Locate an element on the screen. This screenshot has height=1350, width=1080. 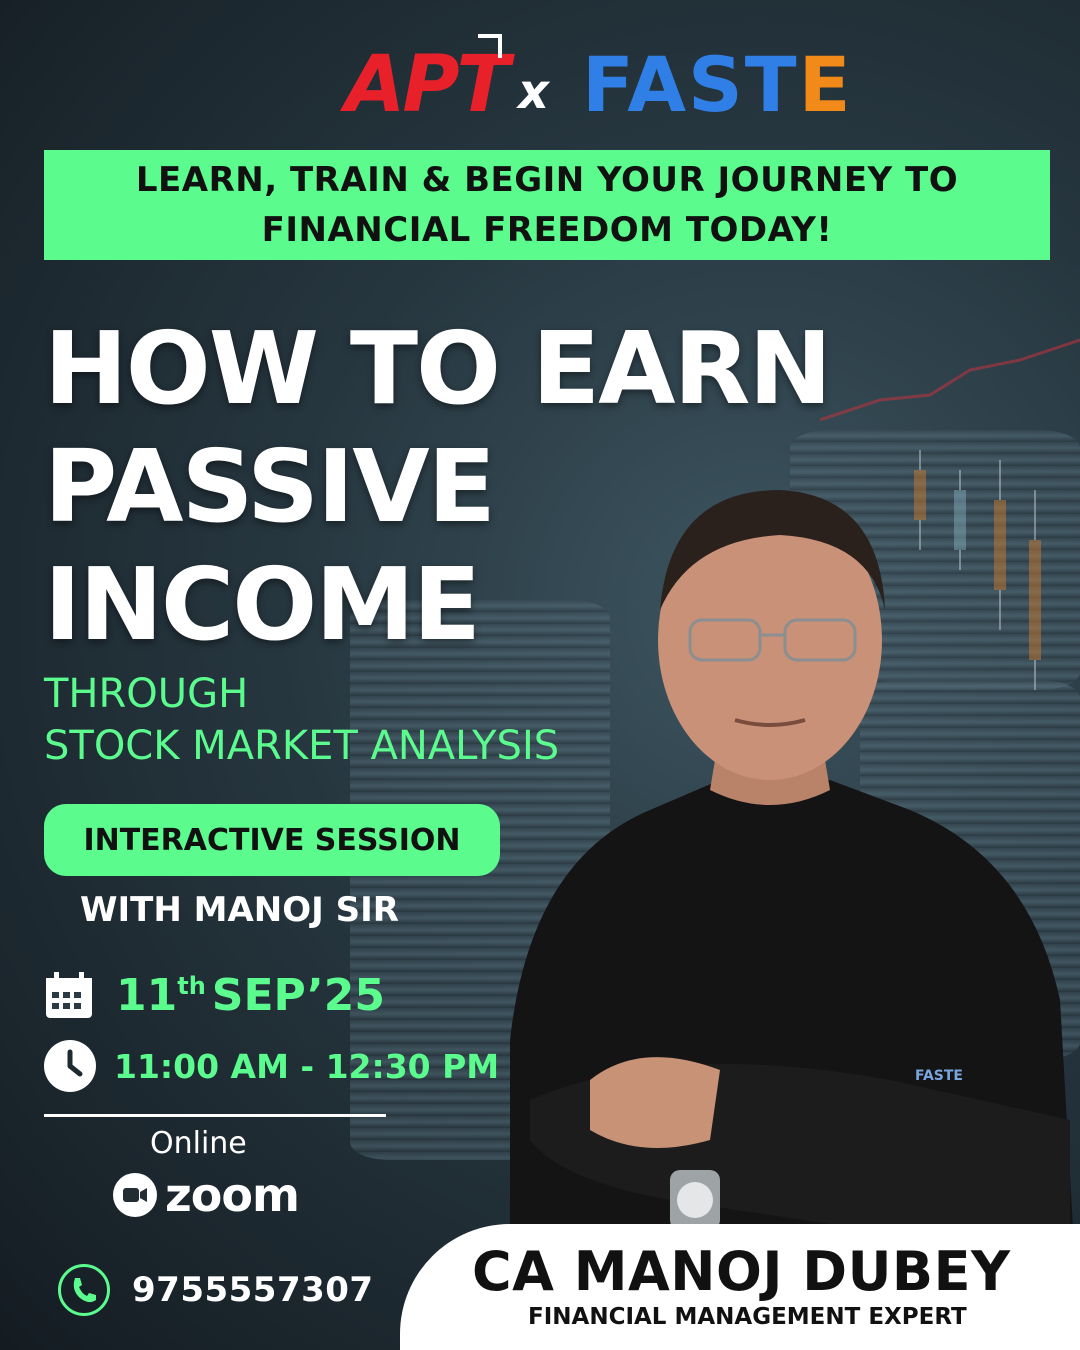
speaker-name: CA MANOJ DUBEY is located at coordinates (741, 1271).